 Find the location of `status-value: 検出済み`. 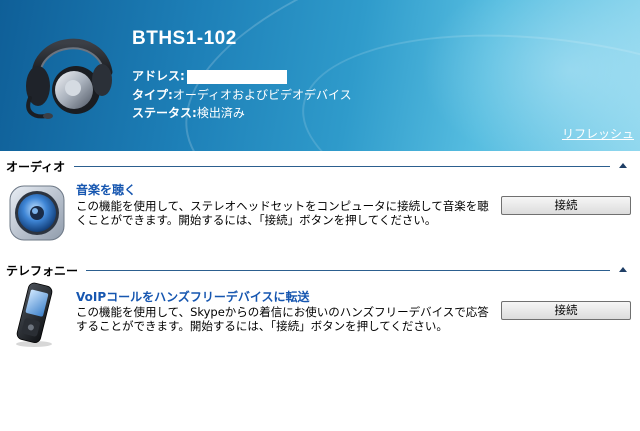

status-value: 検出済み is located at coordinates (220, 113).